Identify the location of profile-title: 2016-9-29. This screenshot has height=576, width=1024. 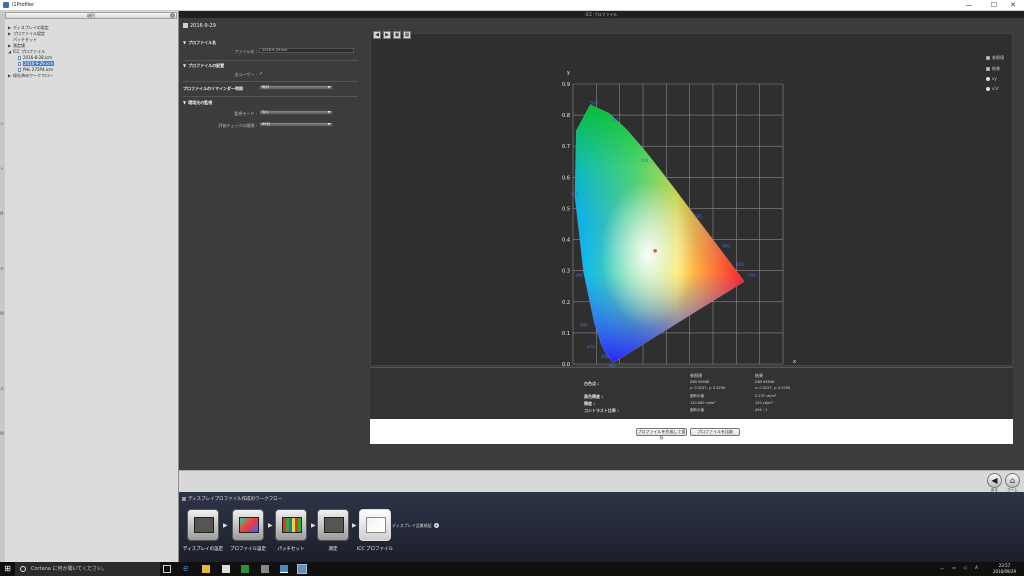
(199, 26).